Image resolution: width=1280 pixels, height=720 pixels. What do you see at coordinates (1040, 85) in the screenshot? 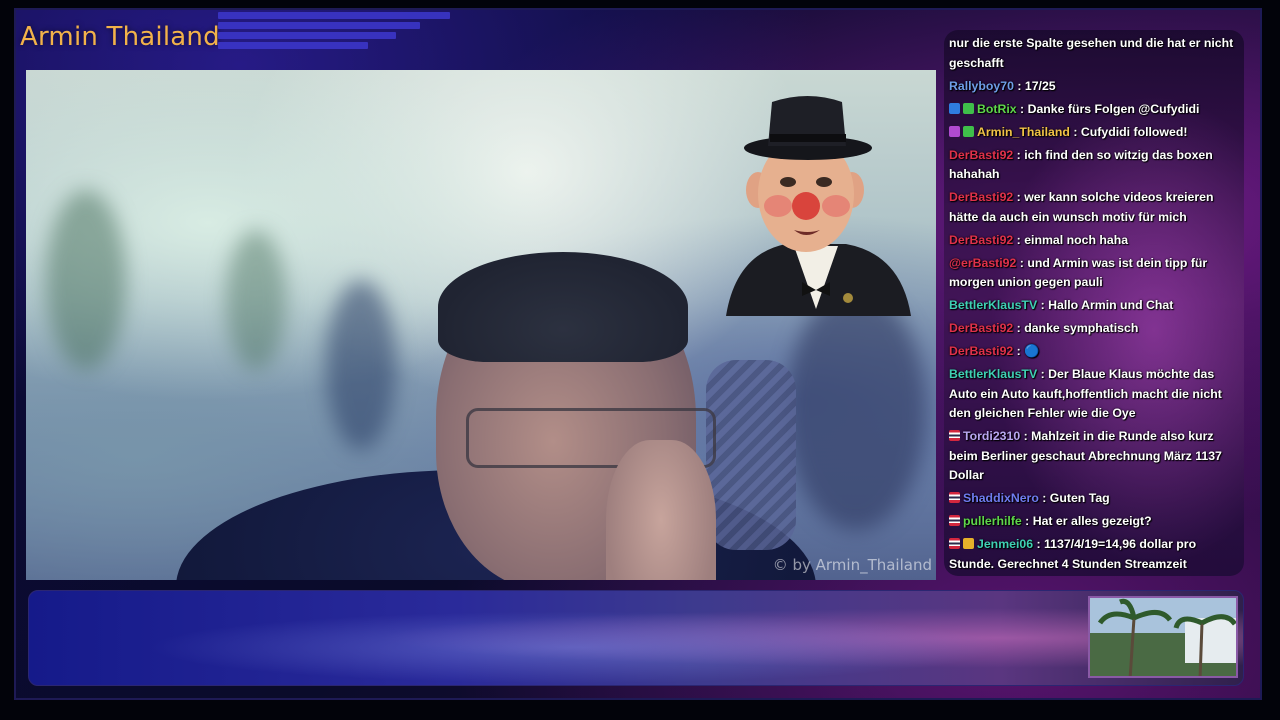
I see `chat-text: 17/25` at bounding box center [1040, 85].